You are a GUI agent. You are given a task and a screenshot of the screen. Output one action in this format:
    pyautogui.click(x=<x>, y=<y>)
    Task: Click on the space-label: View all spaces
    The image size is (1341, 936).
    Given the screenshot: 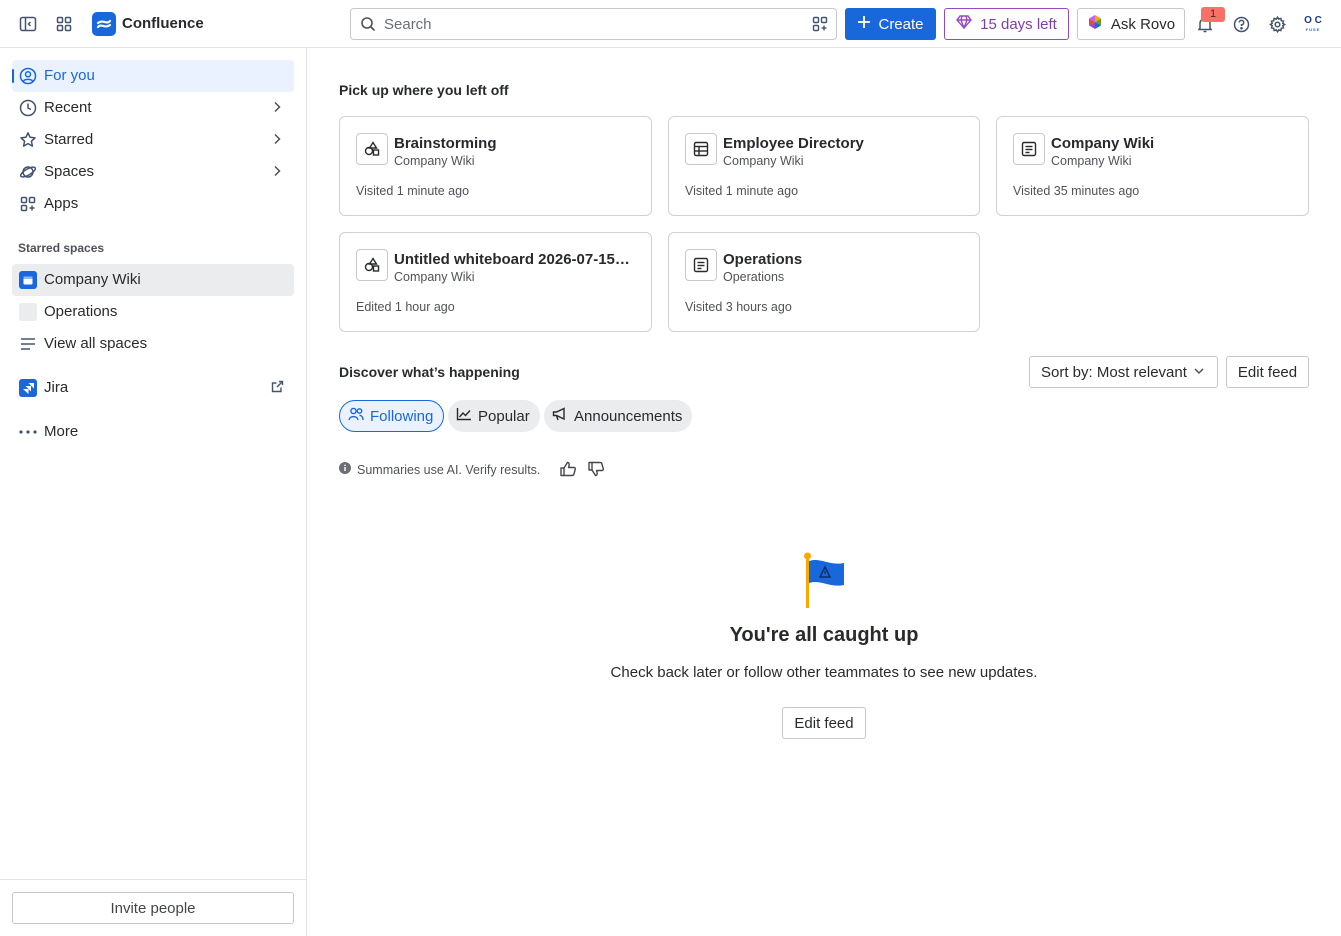 What is the action you would take?
    pyautogui.click(x=96, y=343)
    